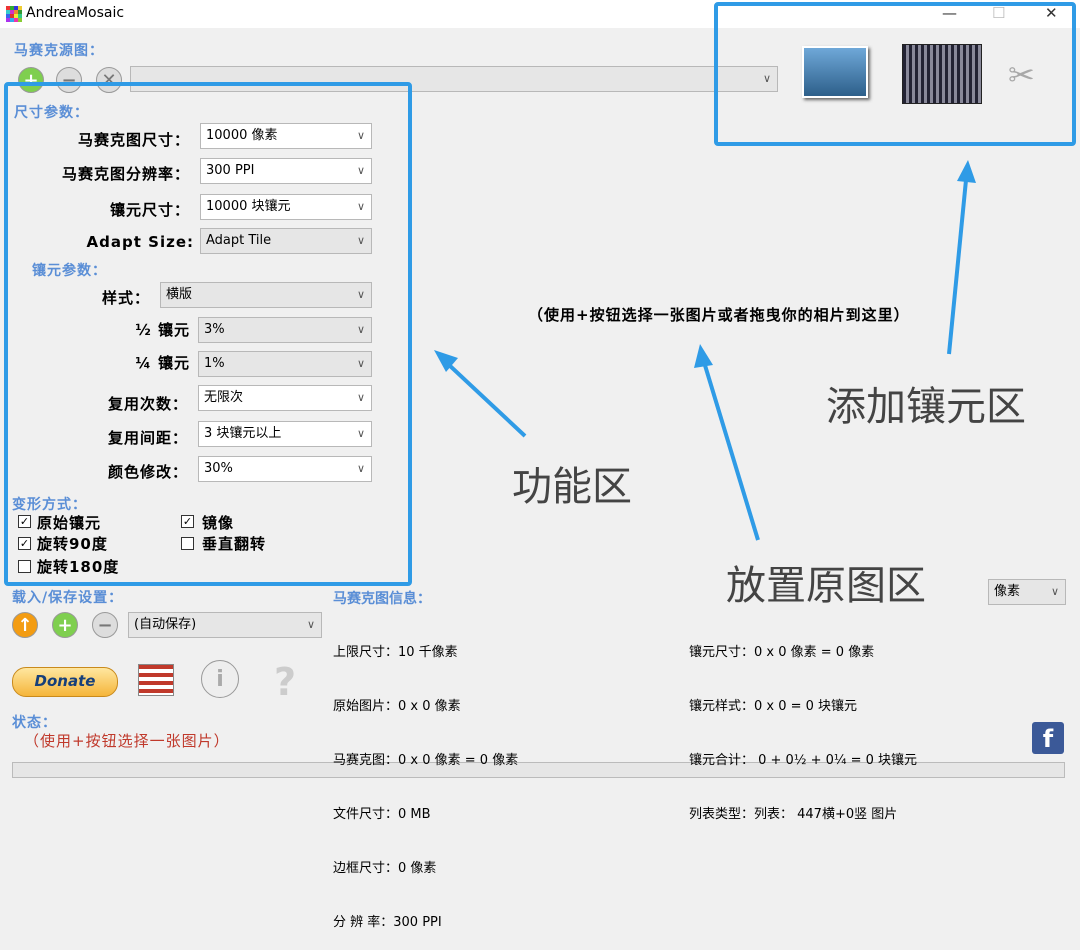 This screenshot has width=1080, height=950. I want to click on tile-info-line: 镶元尺寸：0 x 0 像素 = 0 像素, so click(782, 652).